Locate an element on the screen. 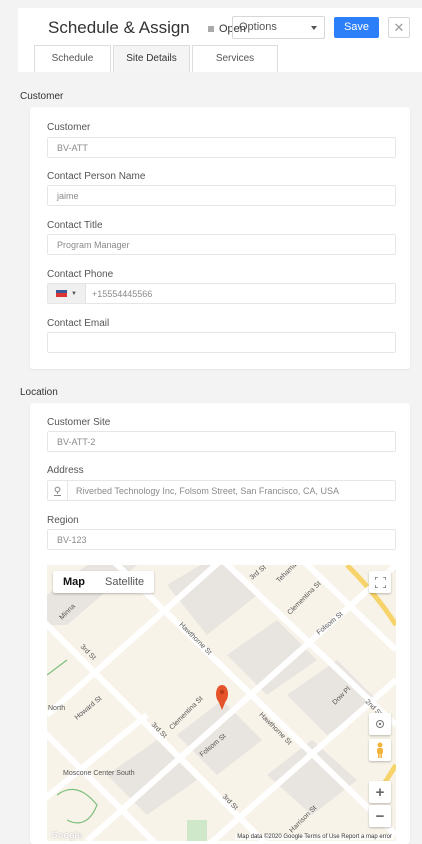  options-select: Options is located at coordinates (278, 27).